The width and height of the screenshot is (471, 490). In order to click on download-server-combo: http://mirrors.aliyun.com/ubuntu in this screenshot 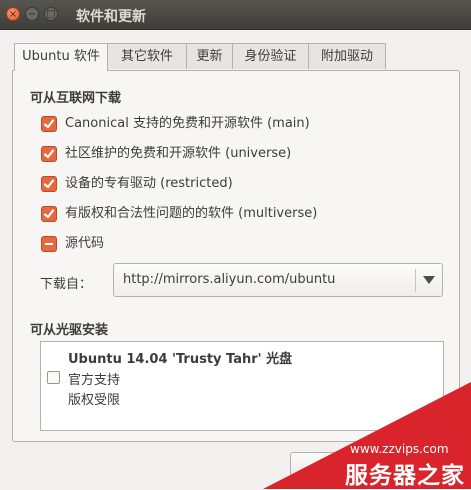, I will do `click(278, 280)`.